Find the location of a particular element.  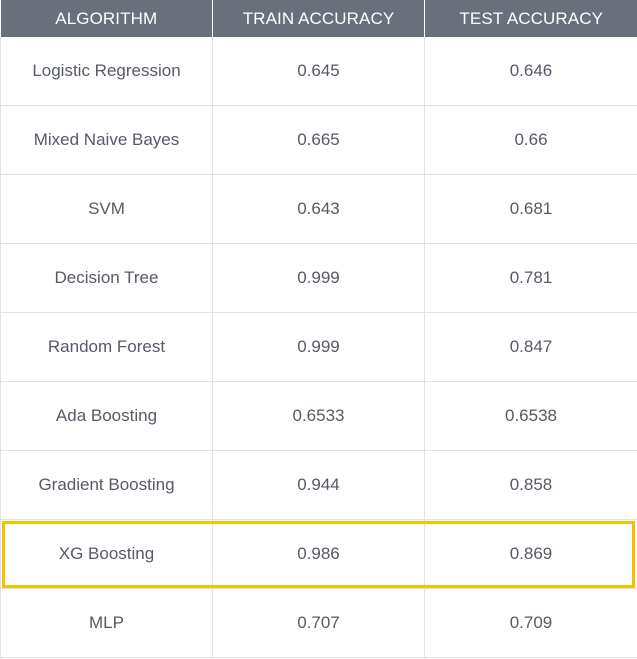

cell-train-accuracy: 0.6533 is located at coordinates (318, 416).